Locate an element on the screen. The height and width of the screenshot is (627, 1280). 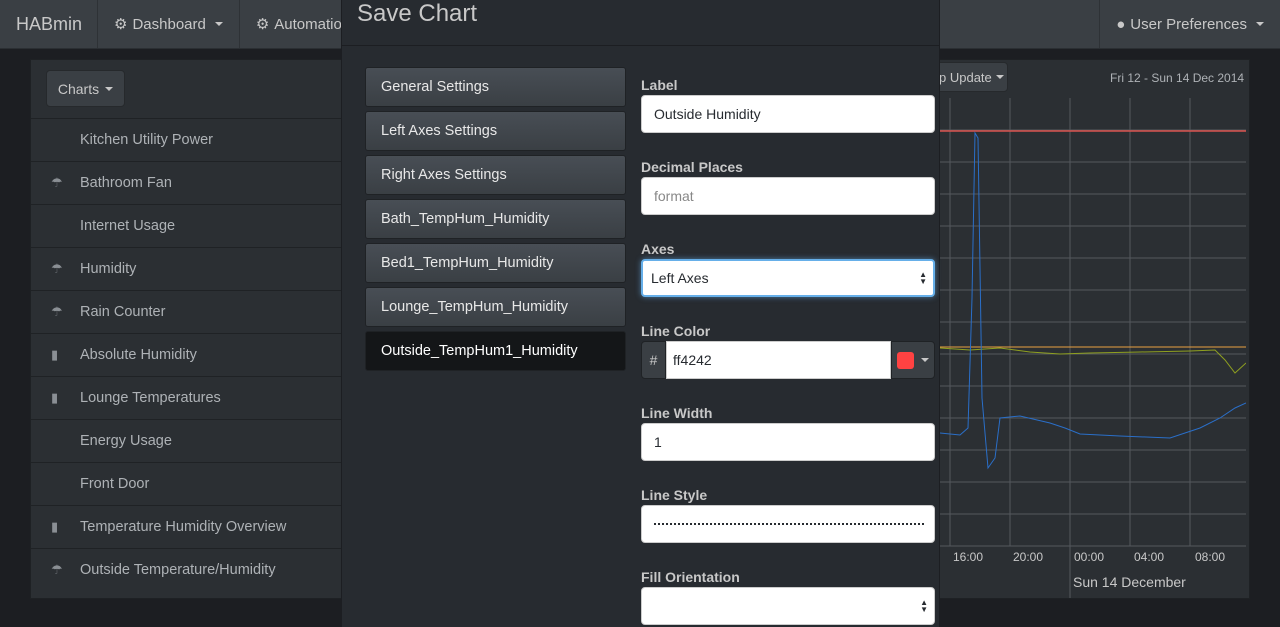
axes-select: Left Axes ▲ ▼ is located at coordinates (788, 278).